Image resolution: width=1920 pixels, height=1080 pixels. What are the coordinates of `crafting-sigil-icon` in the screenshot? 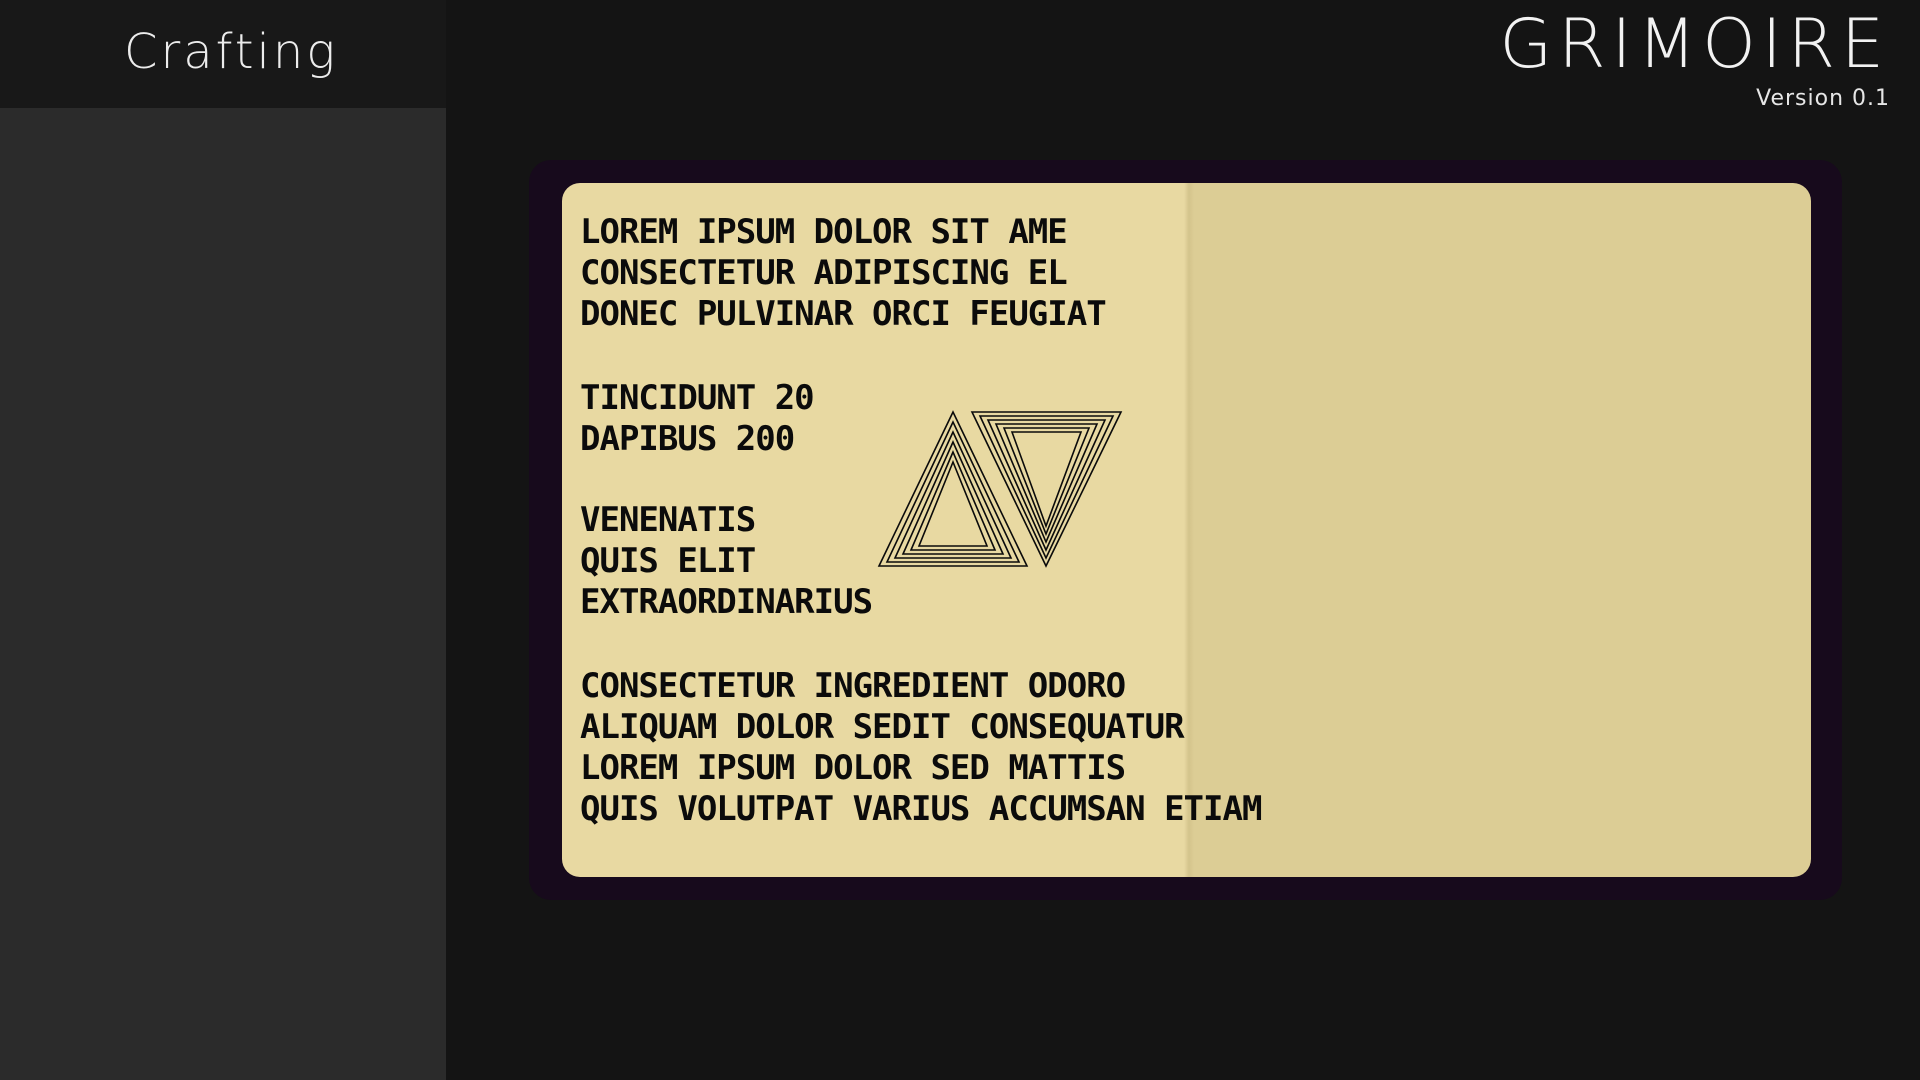 It's located at (1000, 489).